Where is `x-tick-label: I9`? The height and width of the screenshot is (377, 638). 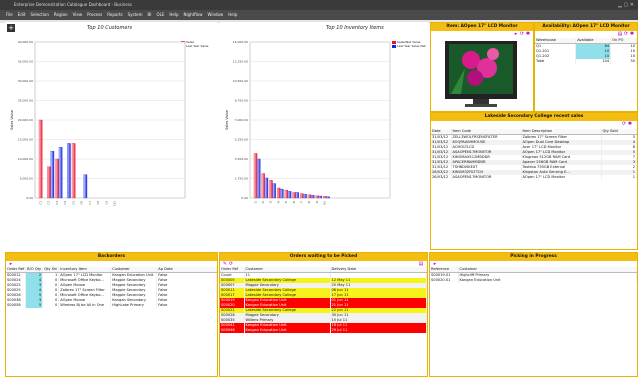 x-tick-label: I9 is located at coordinates (317, 202).